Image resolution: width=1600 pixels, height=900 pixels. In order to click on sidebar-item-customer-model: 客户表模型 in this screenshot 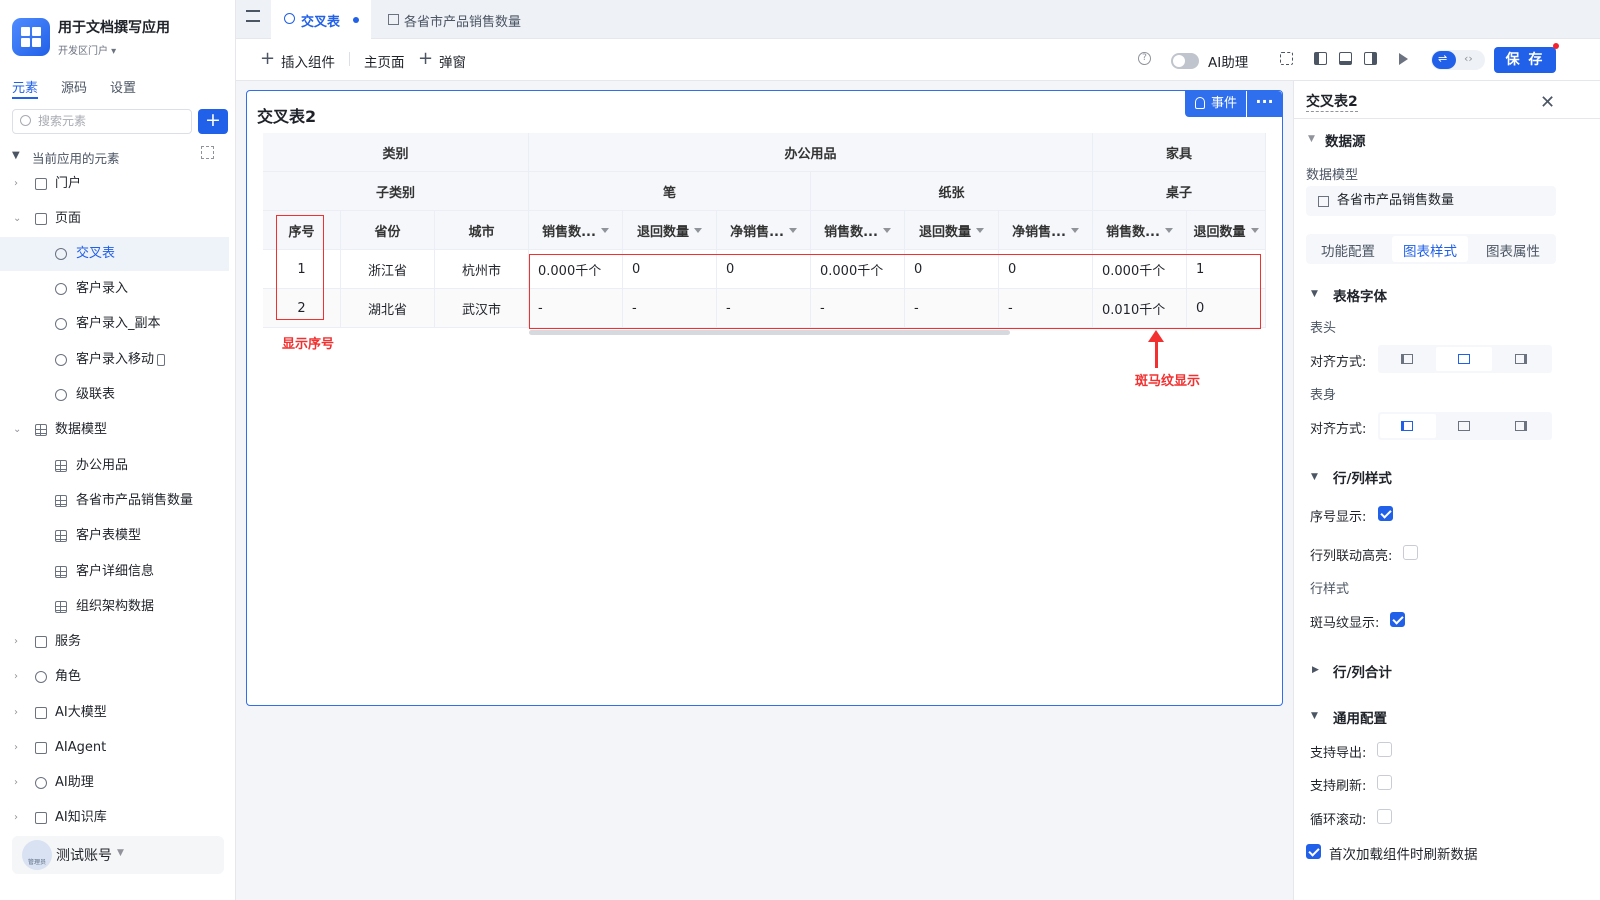, I will do `click(118, 536)`.